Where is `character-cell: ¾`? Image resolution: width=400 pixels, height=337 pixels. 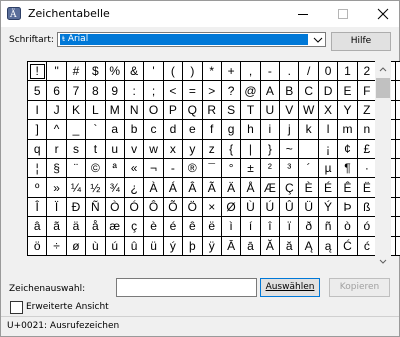
character-cell: ¾ is located at coordinates (115, 188).